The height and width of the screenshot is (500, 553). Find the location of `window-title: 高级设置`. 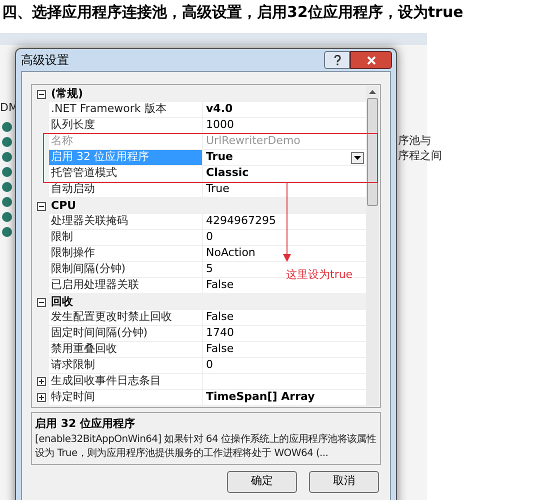

window-title: 高级设置 is located at coordinates (45, 60).